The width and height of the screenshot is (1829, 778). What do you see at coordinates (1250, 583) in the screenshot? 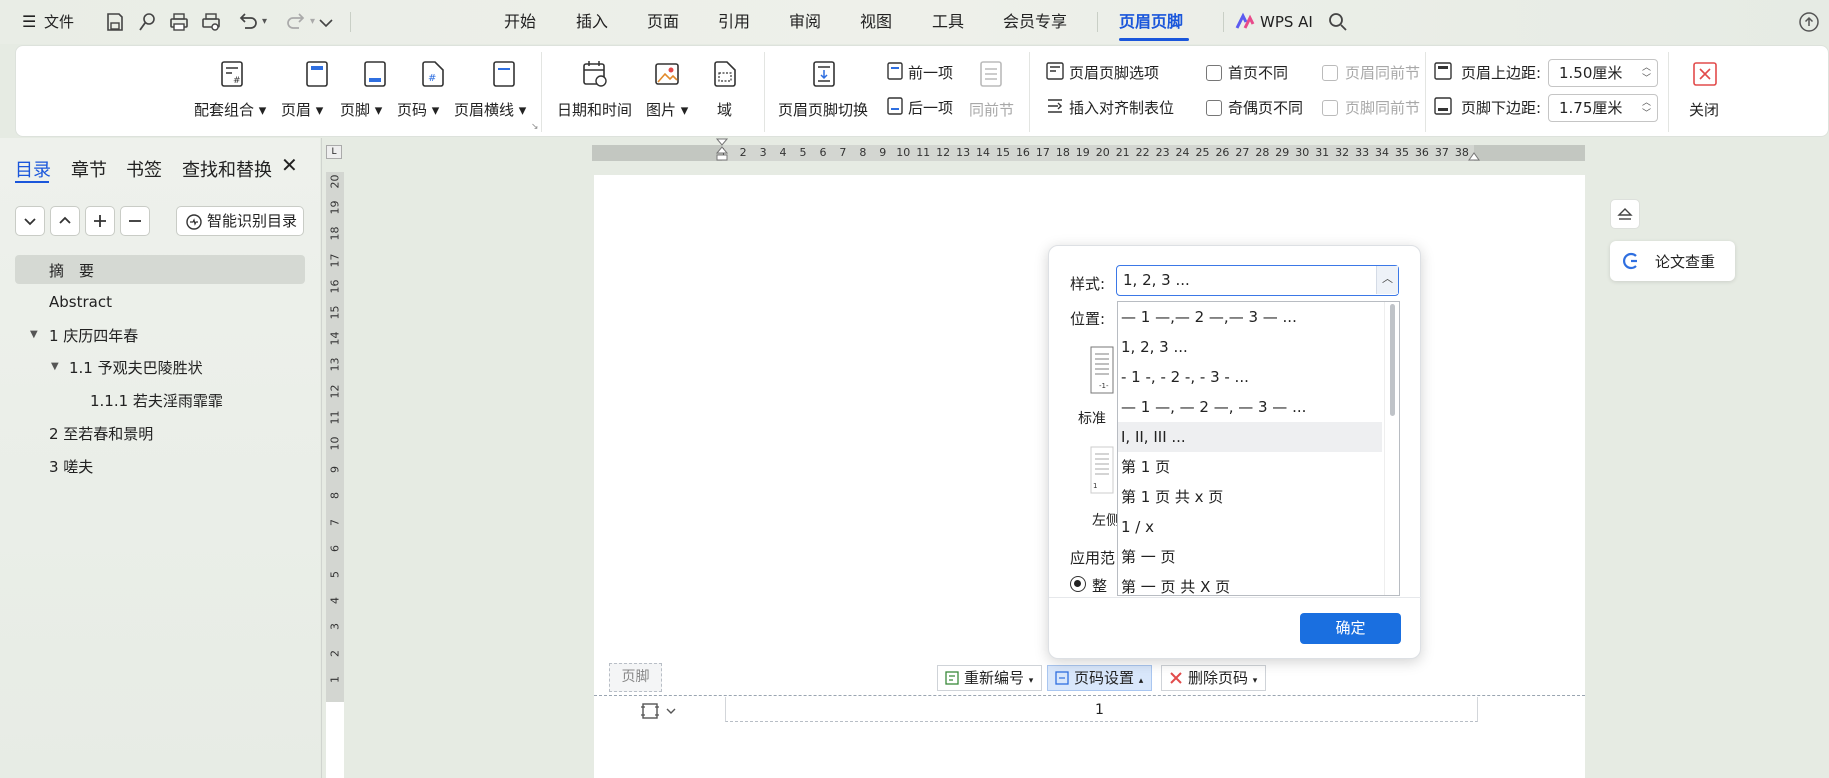
I see `style-option: 第 一 页 共 X 页` at bounding box center [1250, 583].